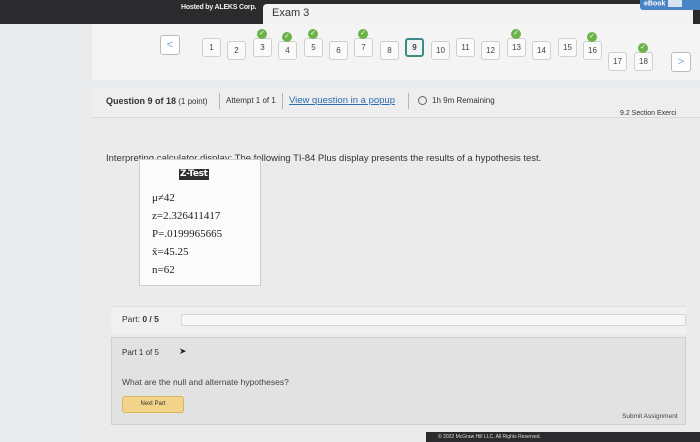 The width and height of the screenshot is (700, 442). I want to click on question-nav-item: 5, so click(313, 47).